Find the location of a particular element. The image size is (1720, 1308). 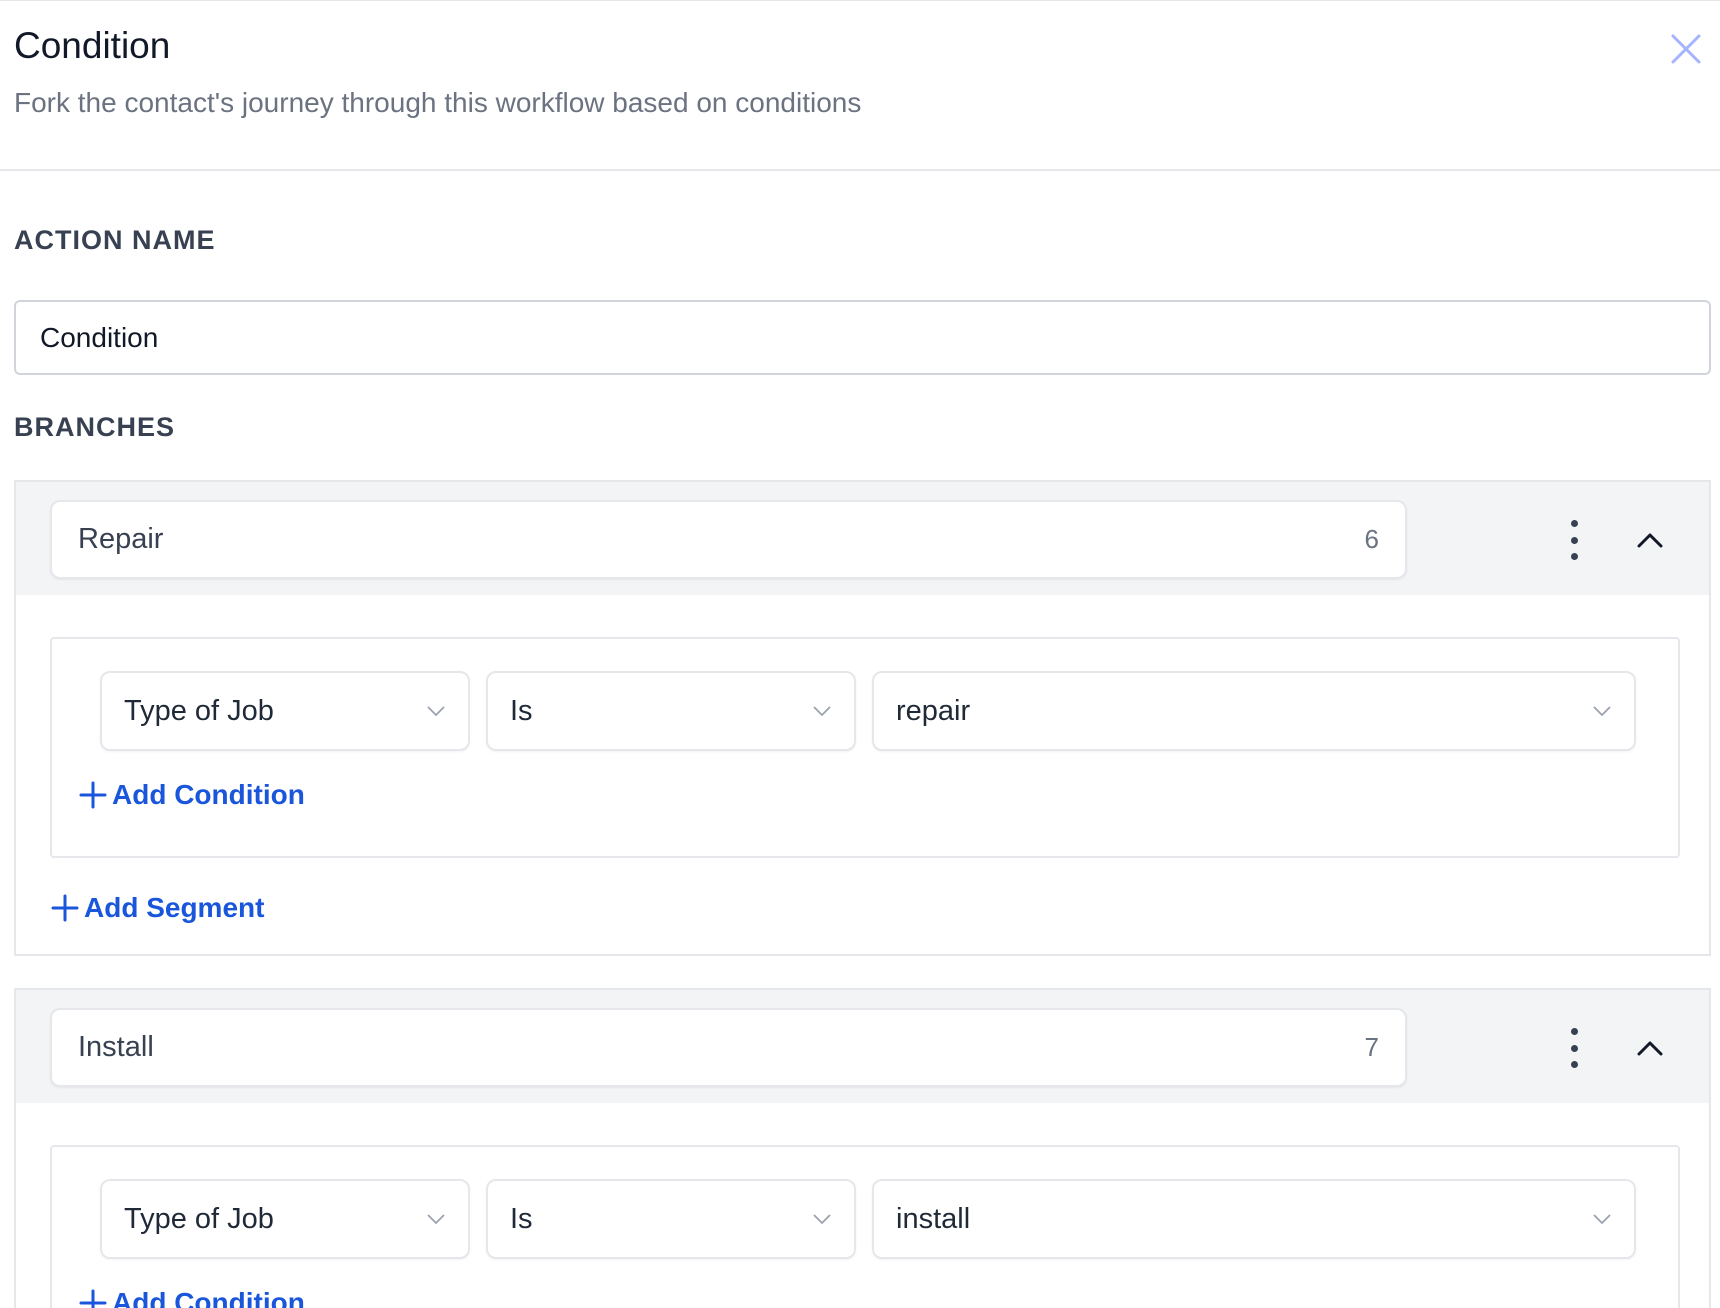

condition-value: repair is located at coordinates (933, 710).